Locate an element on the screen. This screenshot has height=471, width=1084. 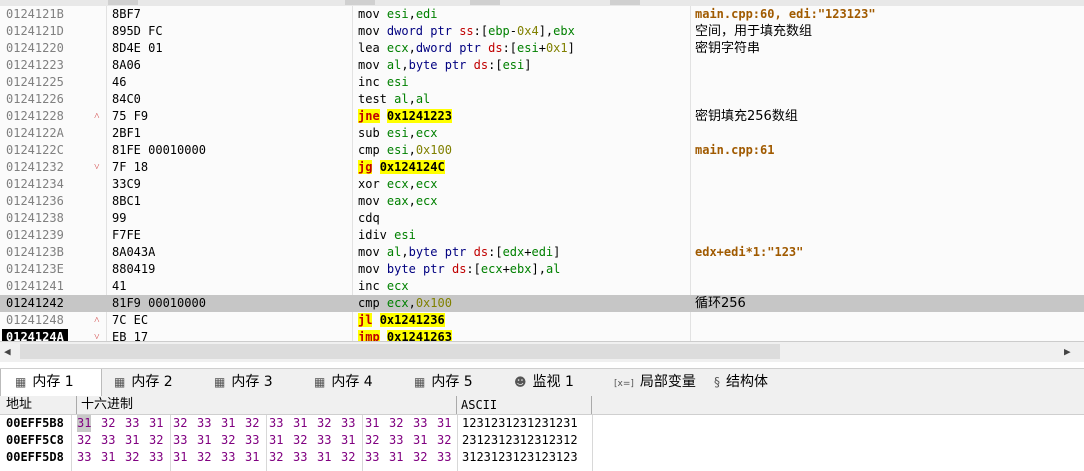
instruction-bytes: 99 is located at coordinates (119, 218).